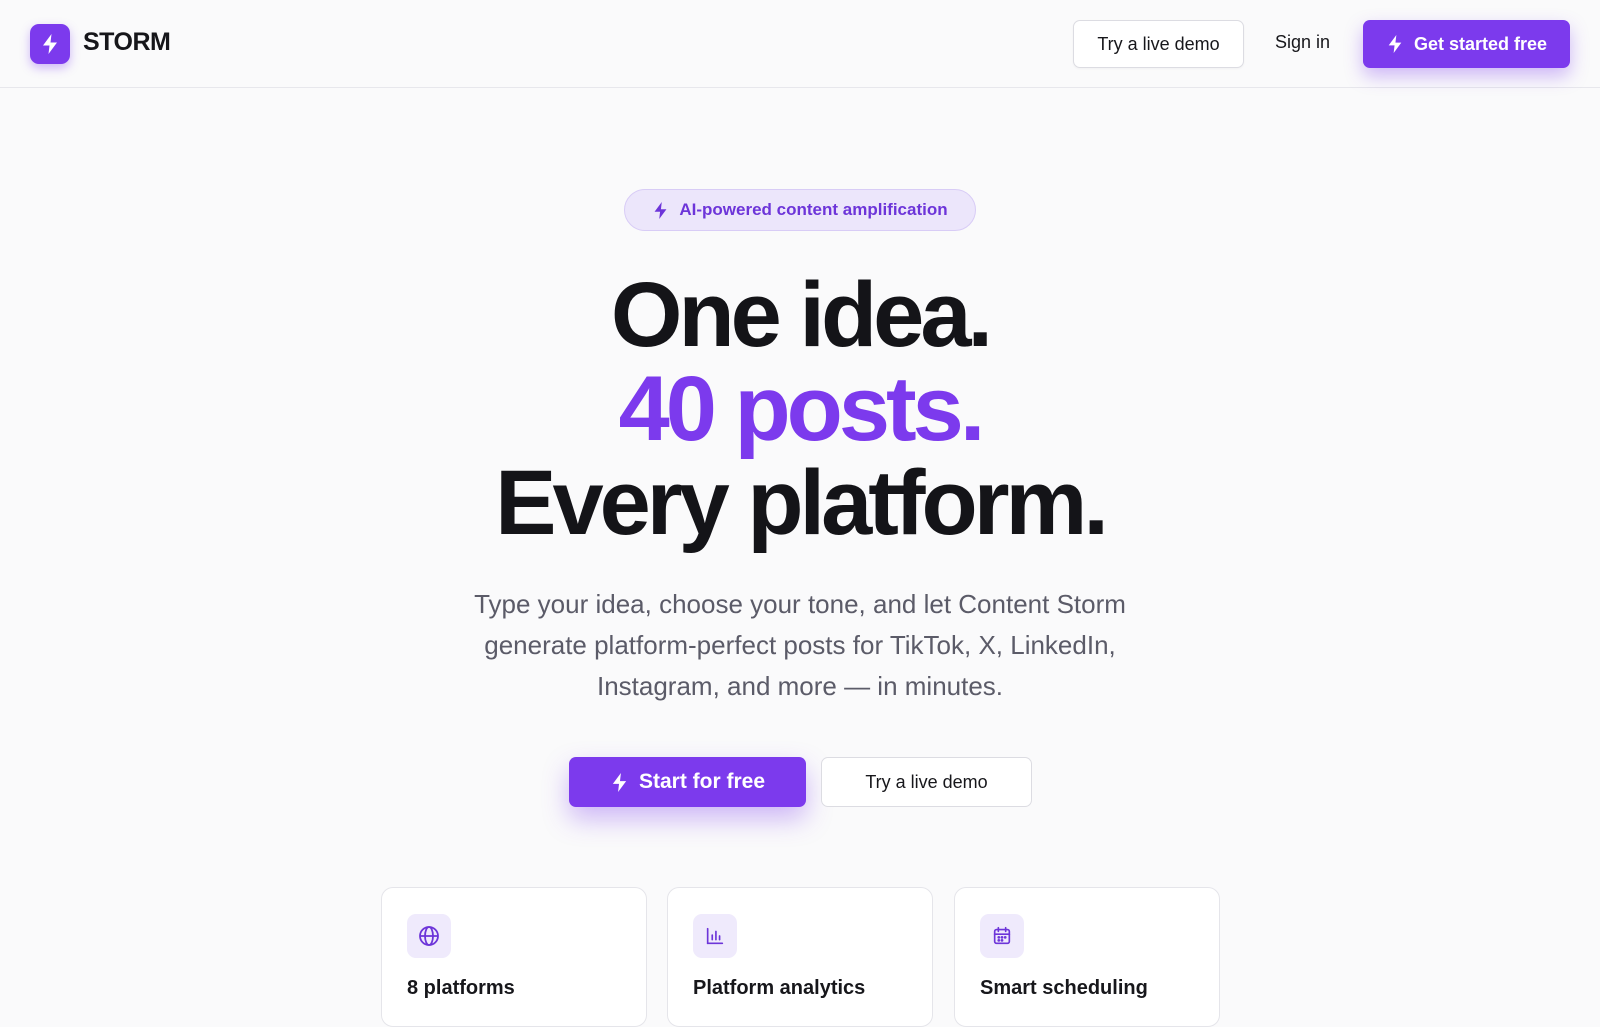  I want to click on try-live-demo-button: Try a live demo, so click(926, 782).